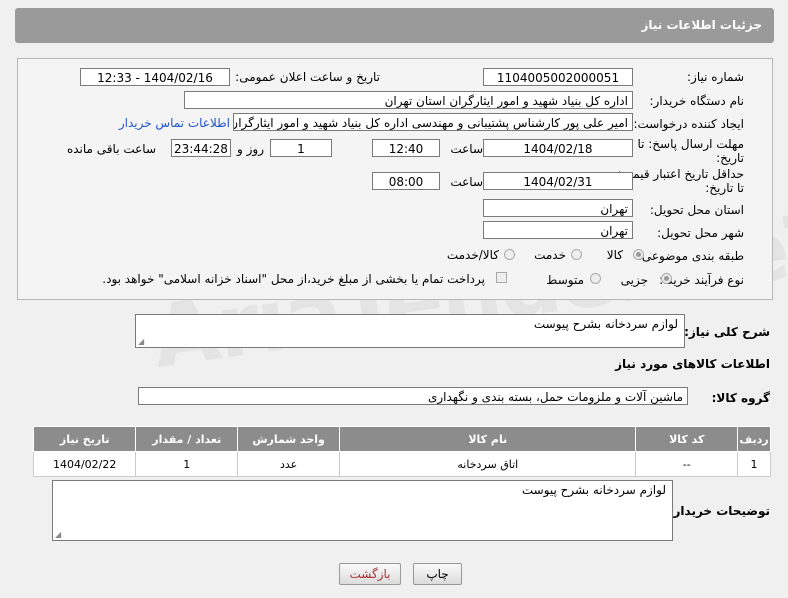  I want to click on col-header-code: کد کالا, so click(687, 439).